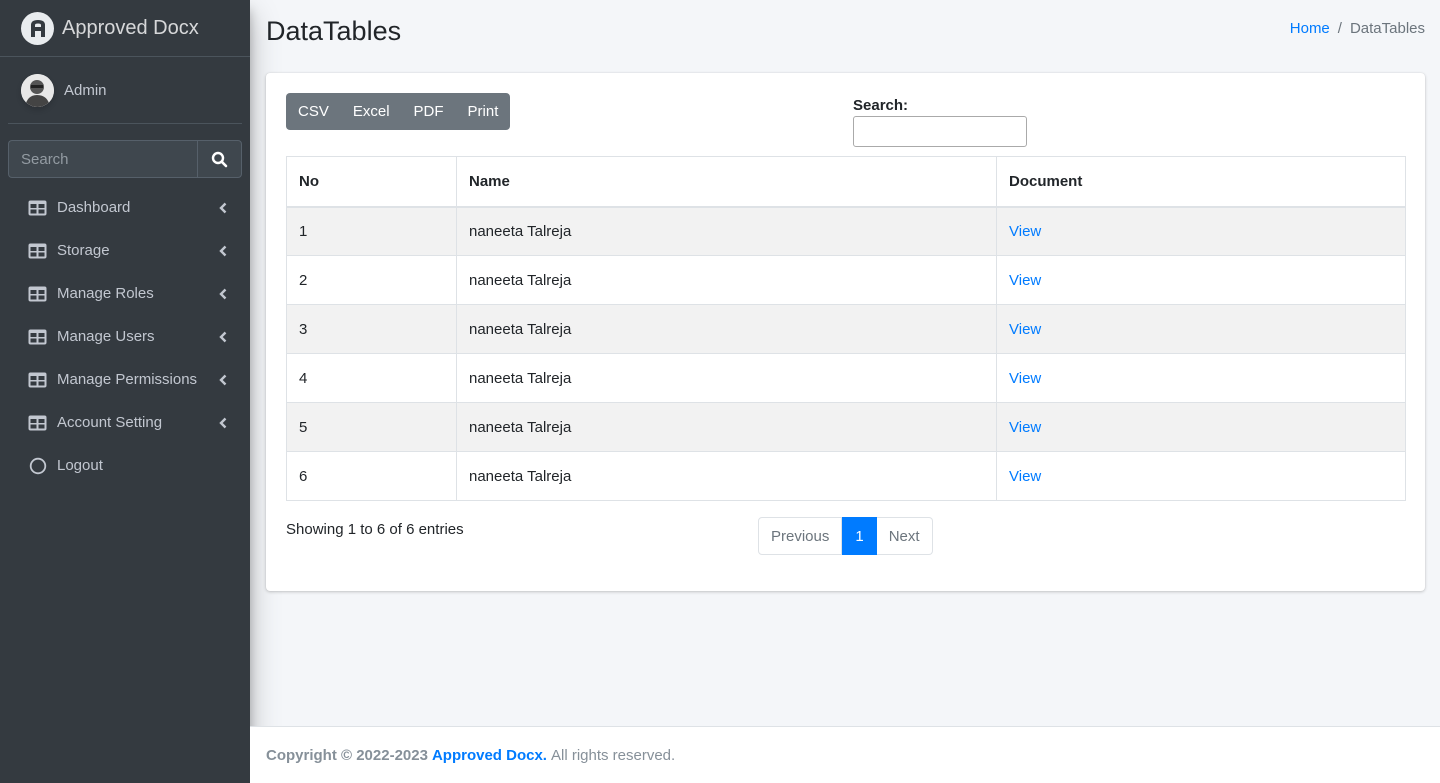 The width and height of the screenshot is (1440, 783). Describe the element at coordinates (94, 207) in the screenshot. I see `sidebar-item-label: Dashboard` at that location.